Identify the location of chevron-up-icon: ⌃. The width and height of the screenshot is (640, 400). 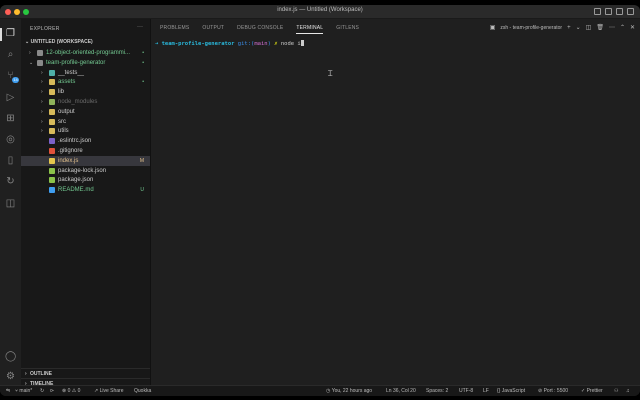
(622, 27).